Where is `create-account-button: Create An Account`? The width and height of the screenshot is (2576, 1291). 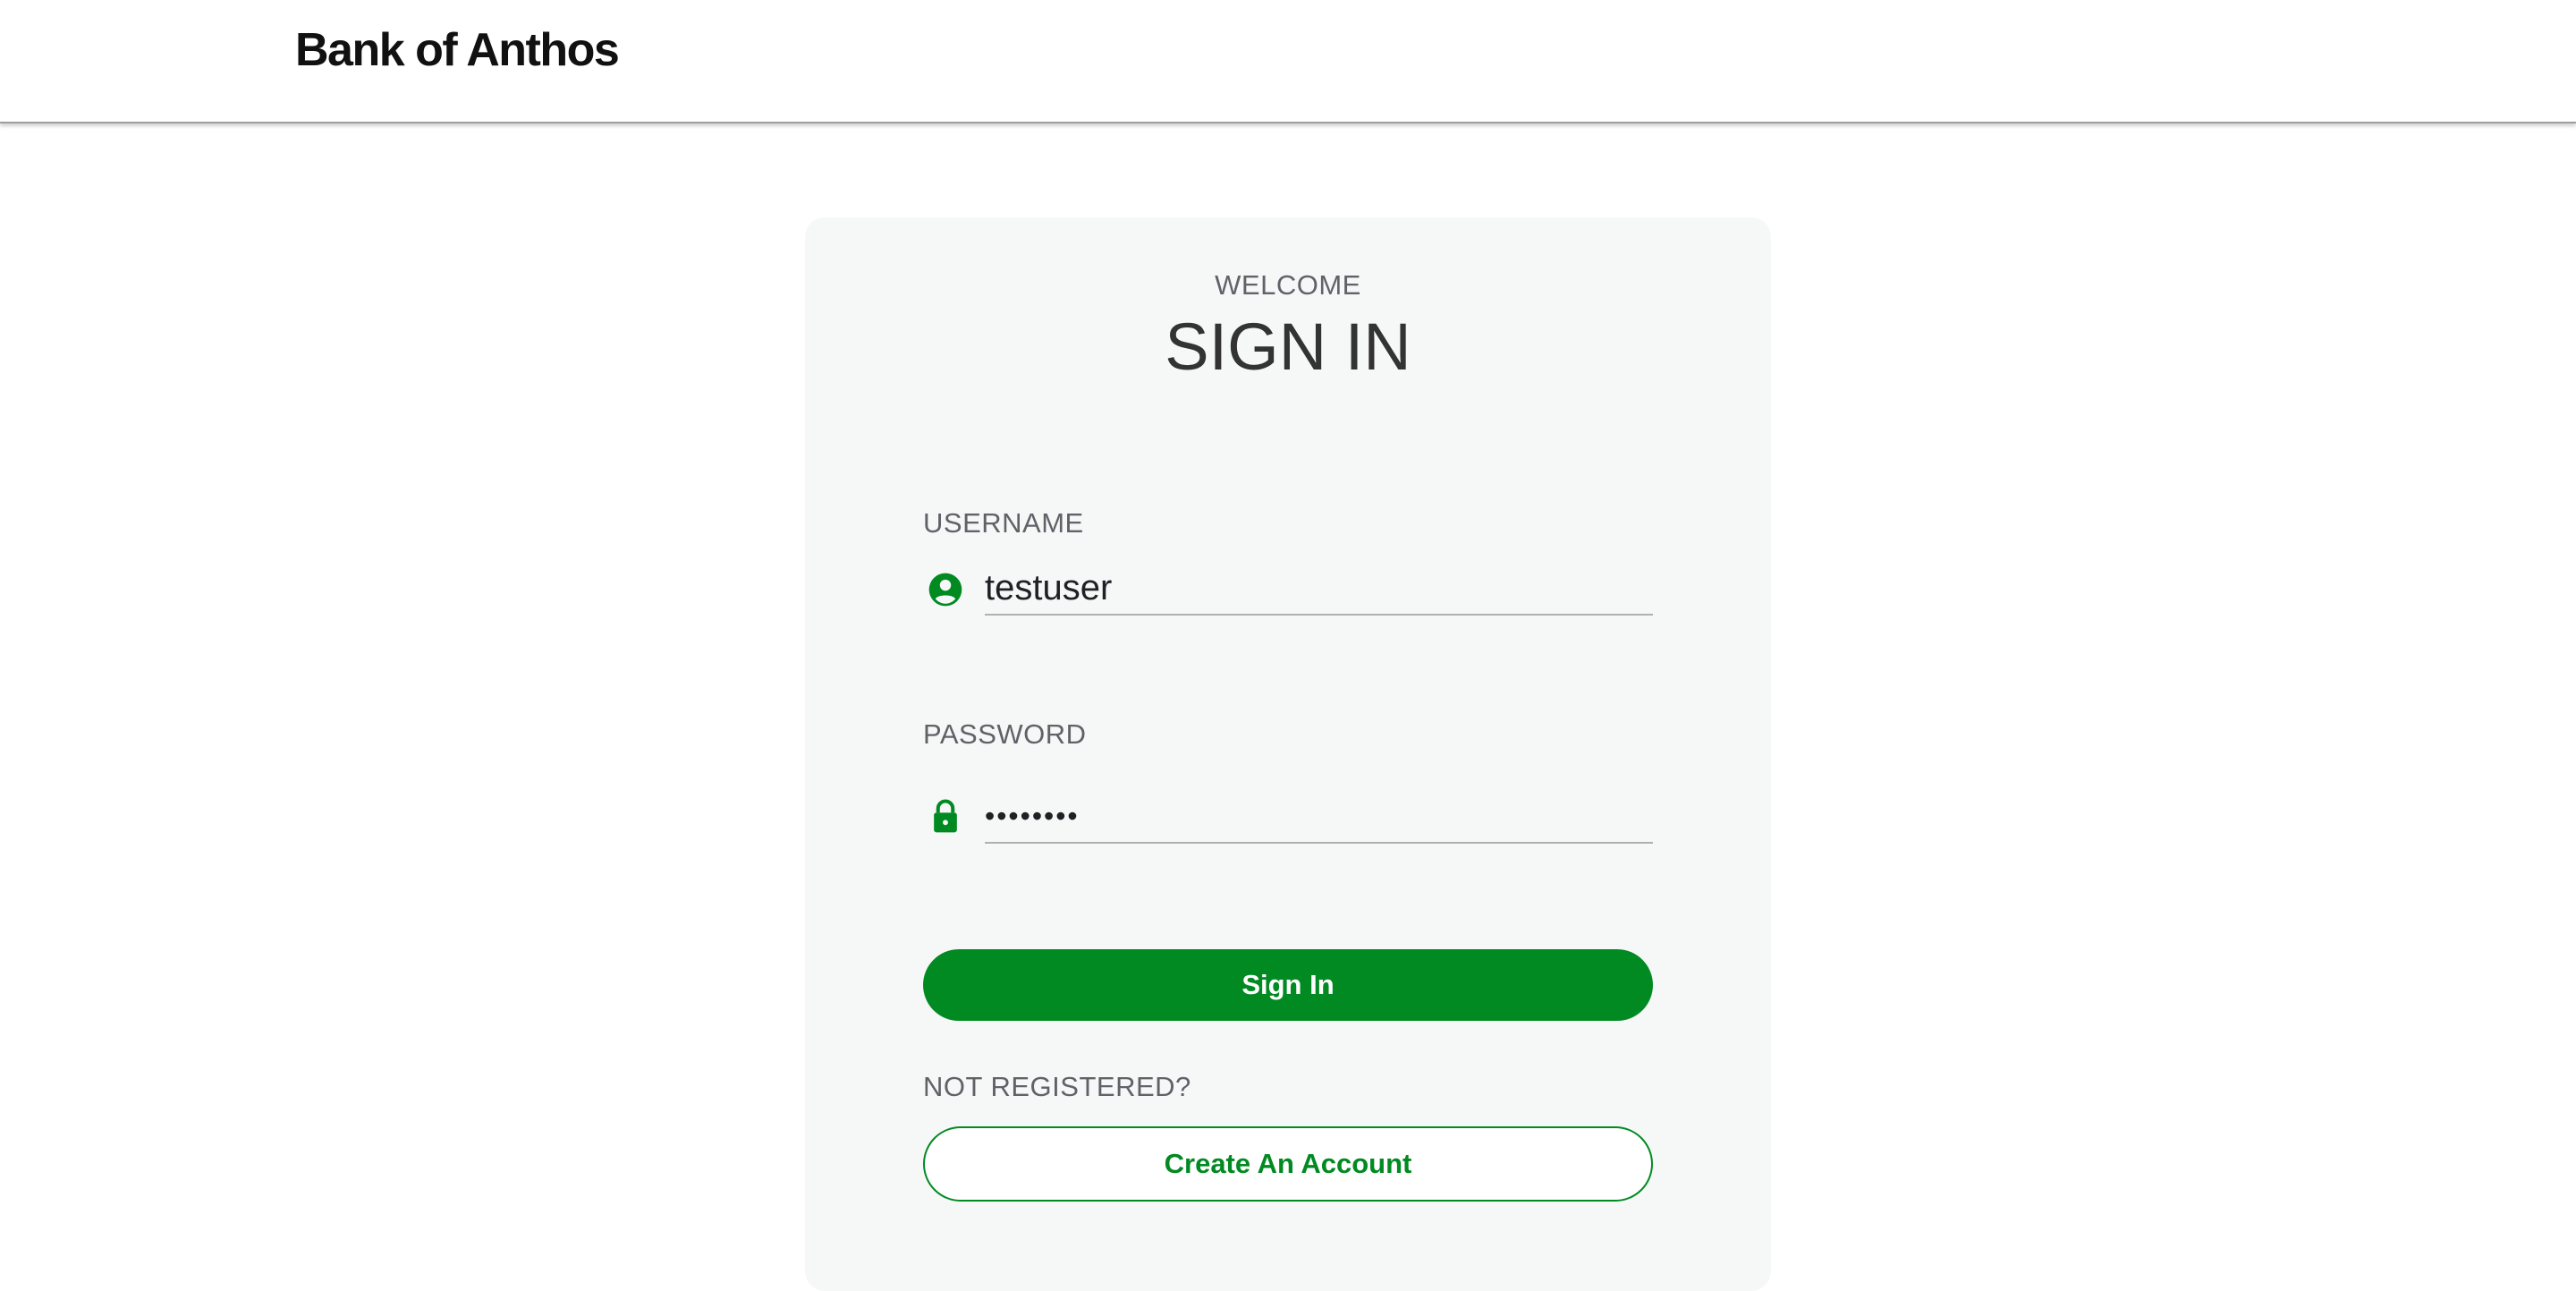
create-account-button: Create An Account is located at coordinates (1288, 1164).